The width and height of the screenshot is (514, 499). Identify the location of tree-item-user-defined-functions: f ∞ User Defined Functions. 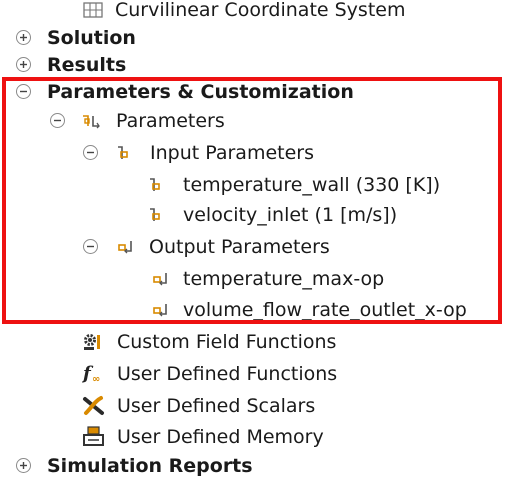
(209, 374).